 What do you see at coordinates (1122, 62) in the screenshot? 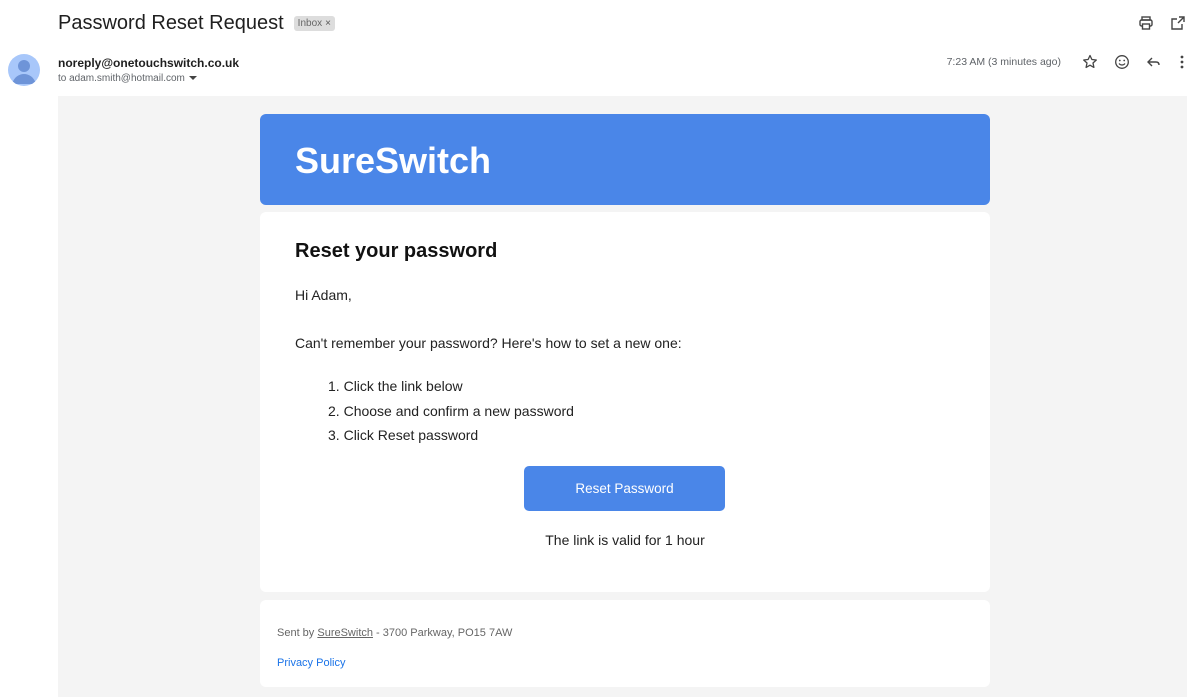
I see `emoji-icon` at bounding box center [1122, 62].